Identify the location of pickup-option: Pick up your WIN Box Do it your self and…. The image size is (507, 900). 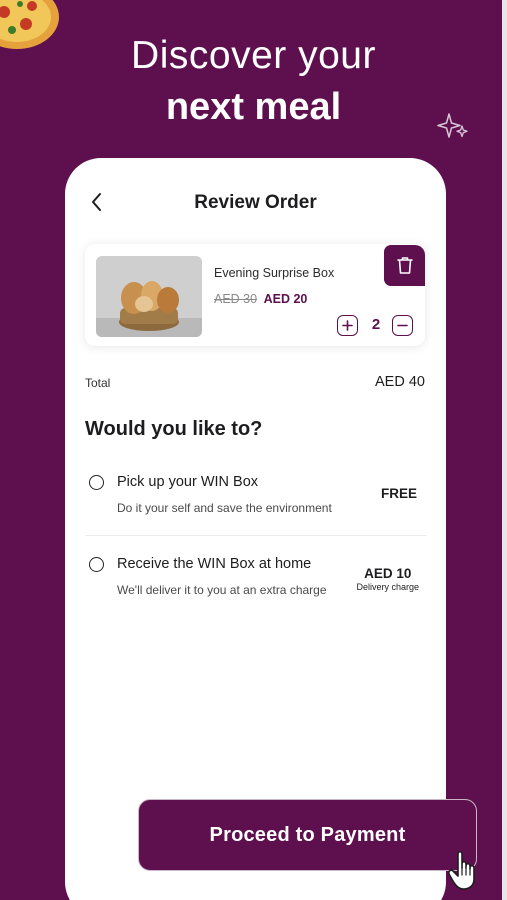
(256, 504).